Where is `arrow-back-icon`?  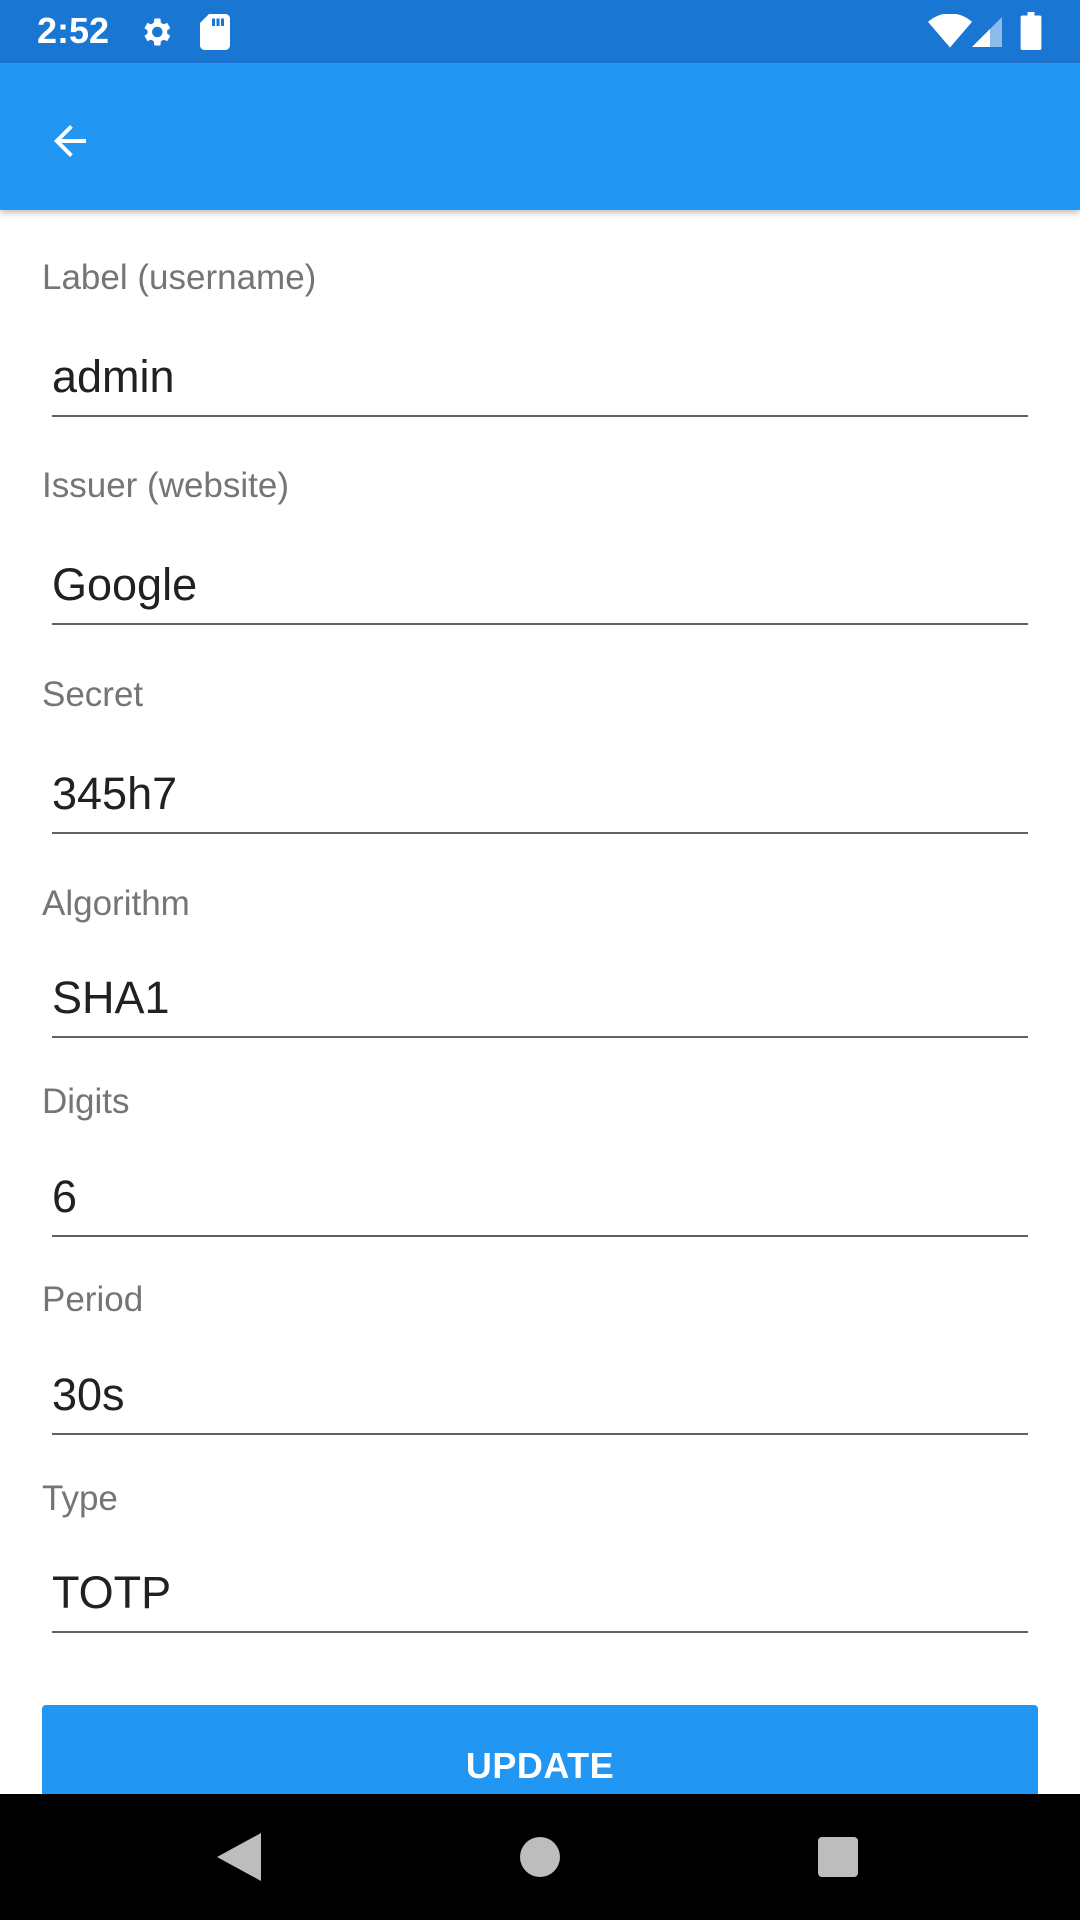
arrow-back-icon is located at coordinates (70, 143).